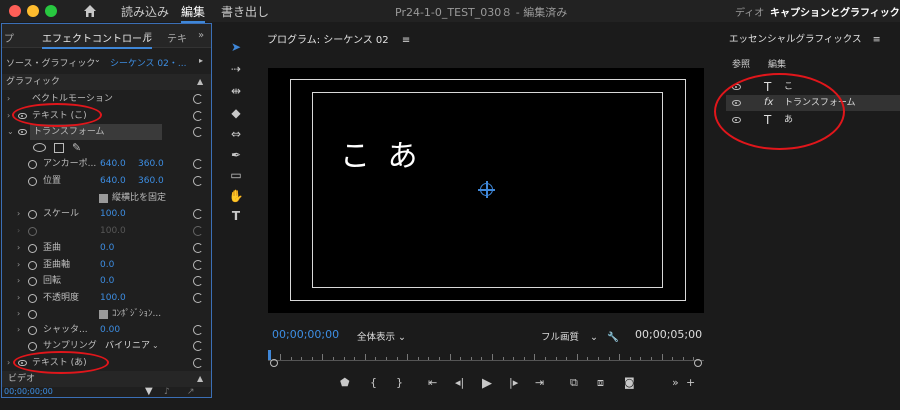 The image size is (900, 410). Describe the element at coordinates (373, 382) in the screenshot. I see `mark-in-icon: {` at that location.